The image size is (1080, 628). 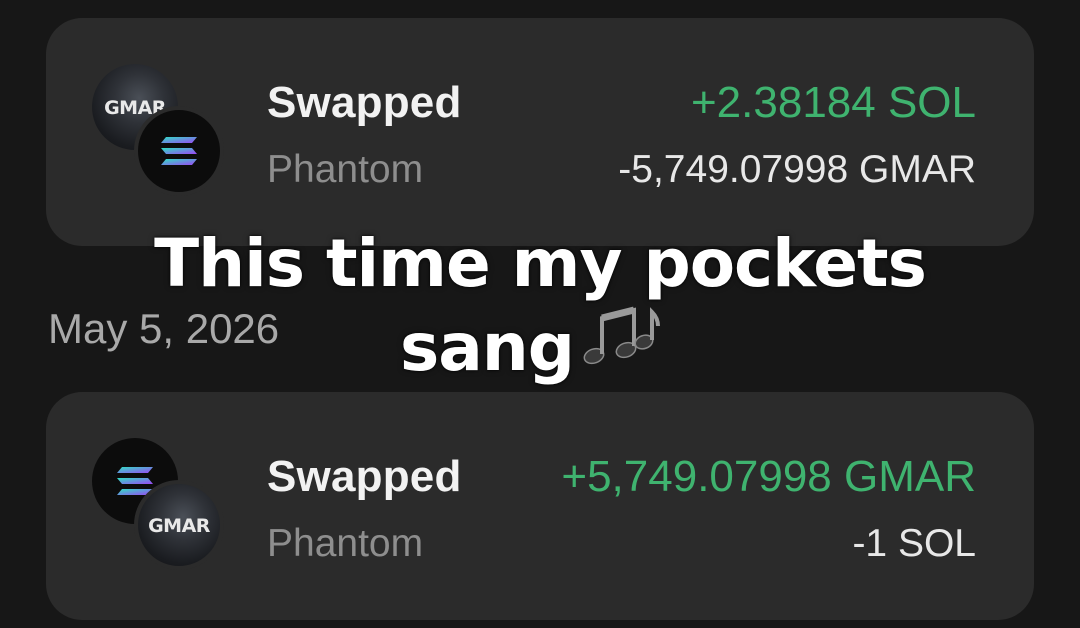 I want to click on solana-logo-icon, so click(x=179, y=151).